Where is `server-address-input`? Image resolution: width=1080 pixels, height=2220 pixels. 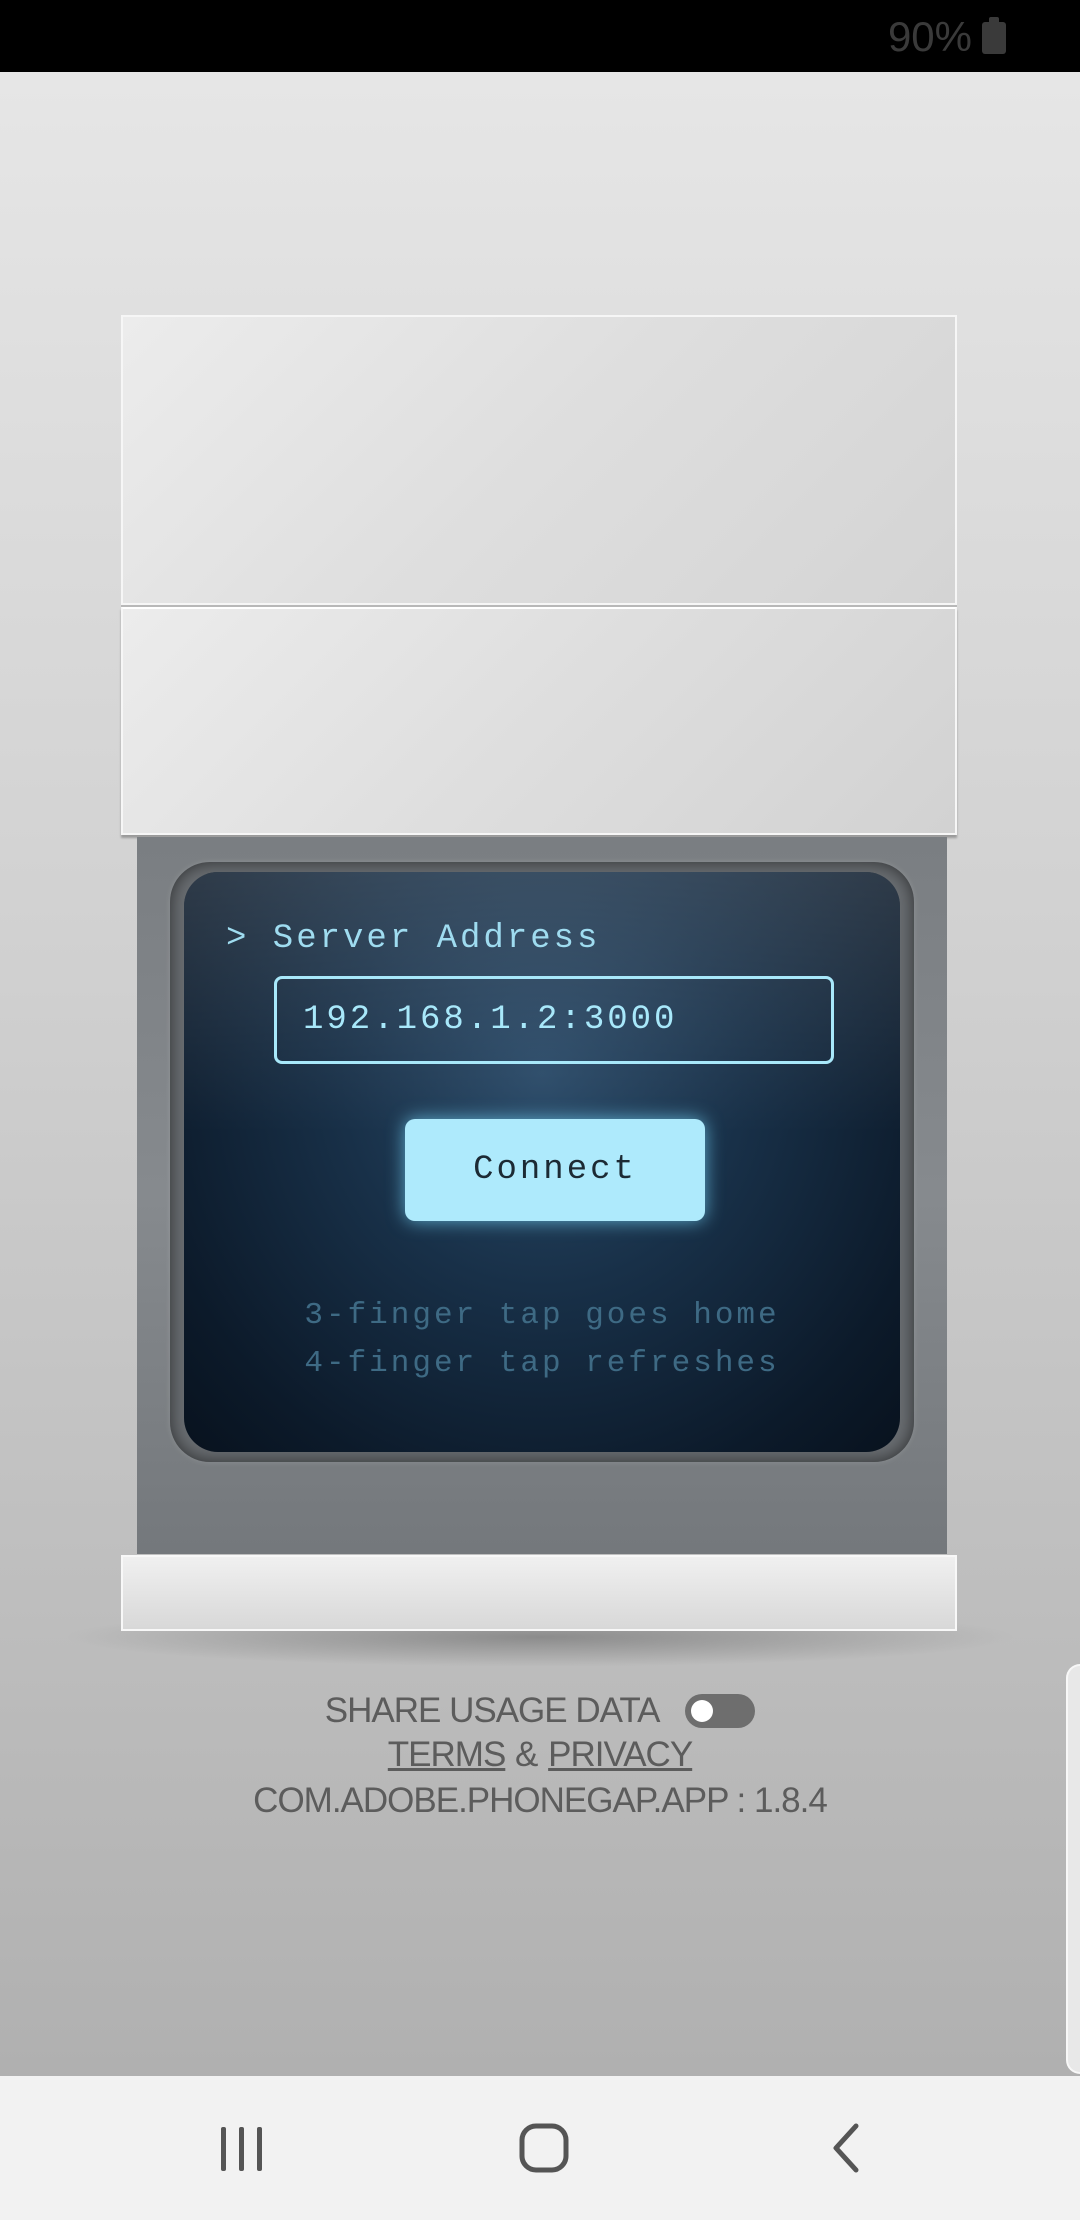 server-address-input is located at coordinates (554, 1020).